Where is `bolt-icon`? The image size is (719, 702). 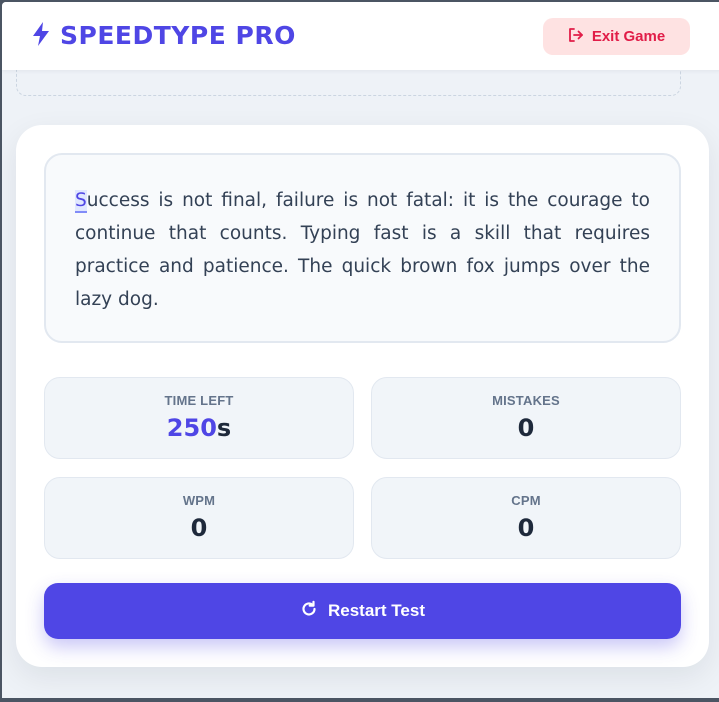 bolt-icon is located at coordinates (41, 35).